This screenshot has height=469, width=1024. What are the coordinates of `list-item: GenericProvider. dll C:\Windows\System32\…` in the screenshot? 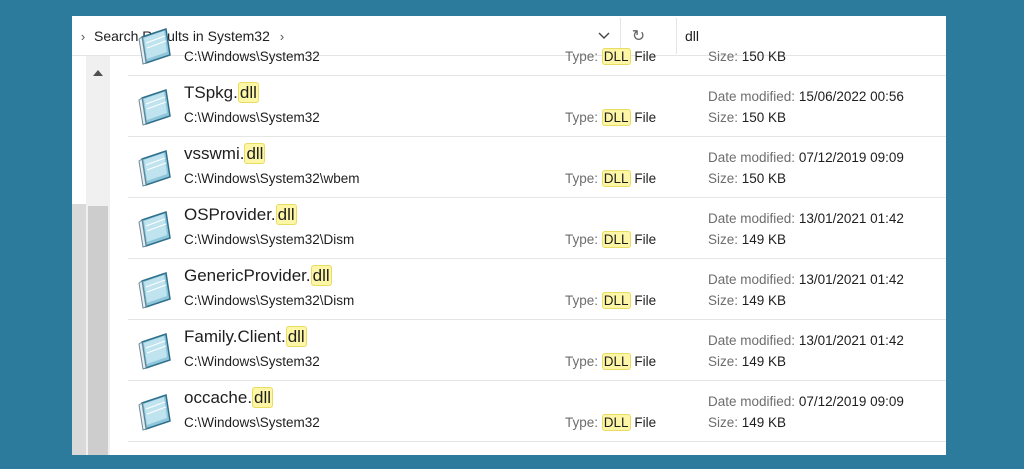 It's located at (537, 289).